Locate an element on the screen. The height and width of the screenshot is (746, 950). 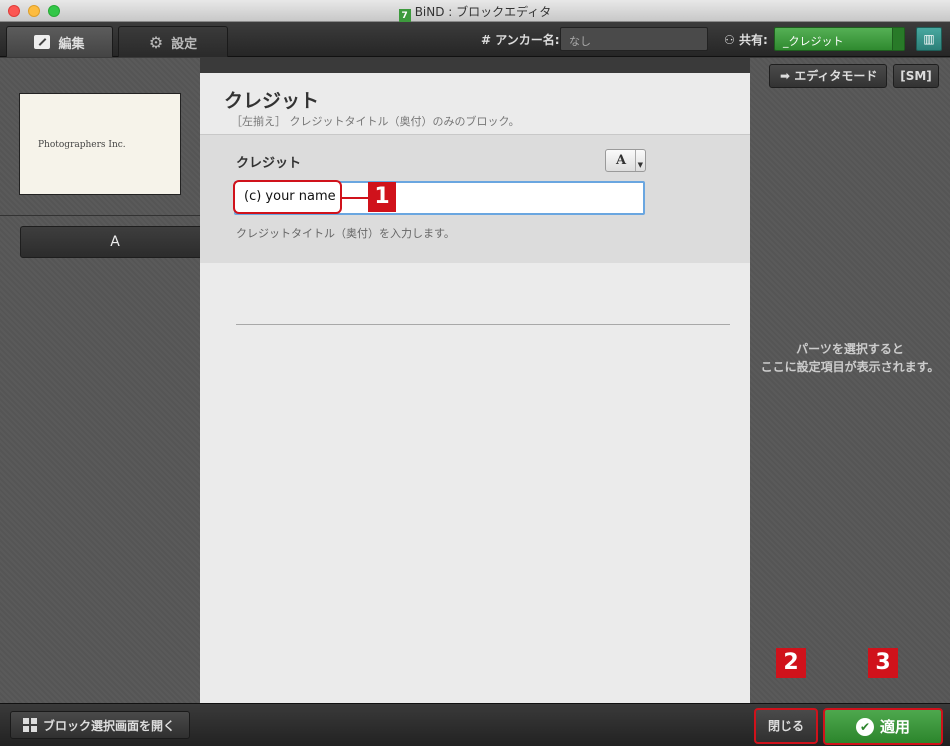
check-icon: ✔ is located at coordinates (864, 726).